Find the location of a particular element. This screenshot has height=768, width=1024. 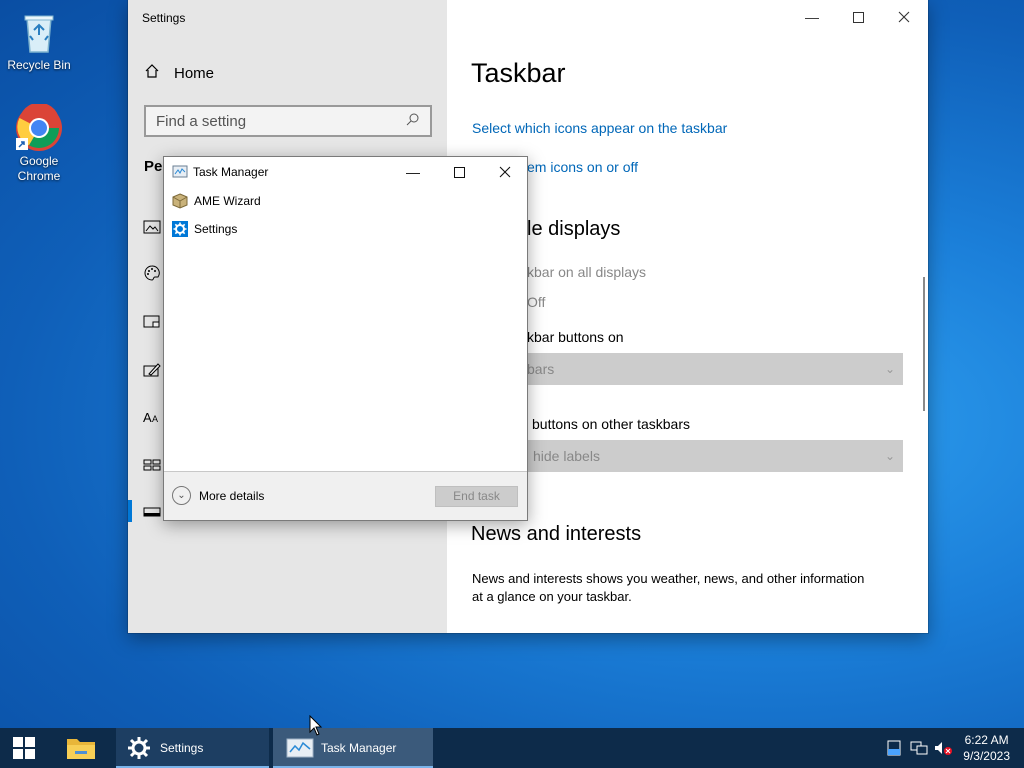

app-name: Settings is located at coordinates (216, 229).